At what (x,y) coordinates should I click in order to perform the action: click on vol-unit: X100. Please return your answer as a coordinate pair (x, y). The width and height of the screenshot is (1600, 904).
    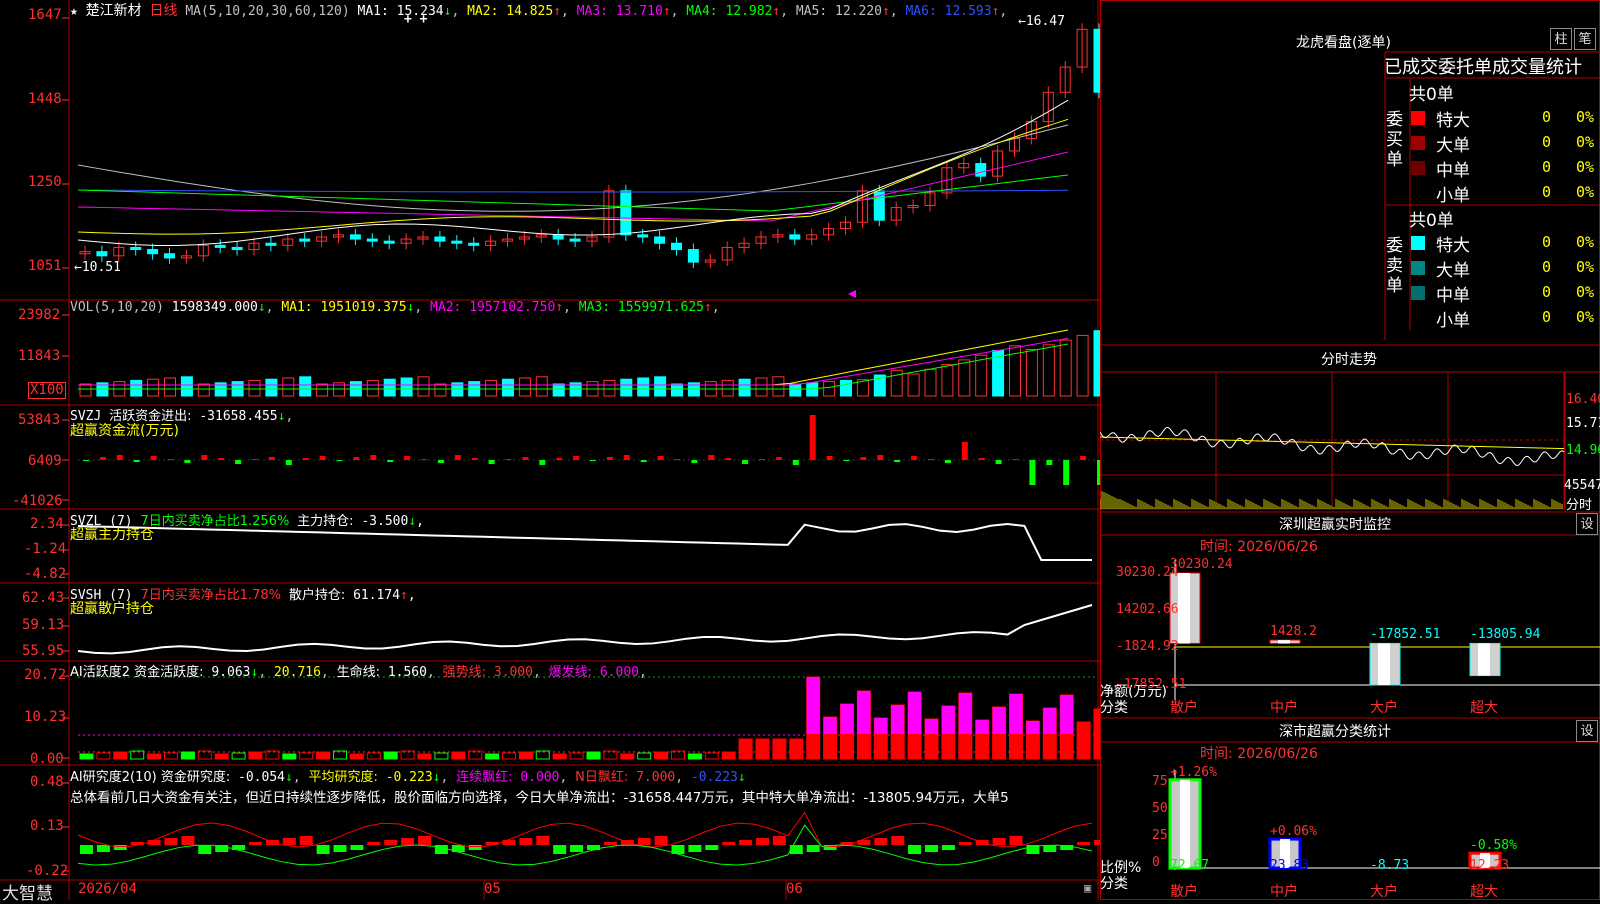
    Looking at the image, I should click on (47, 390).